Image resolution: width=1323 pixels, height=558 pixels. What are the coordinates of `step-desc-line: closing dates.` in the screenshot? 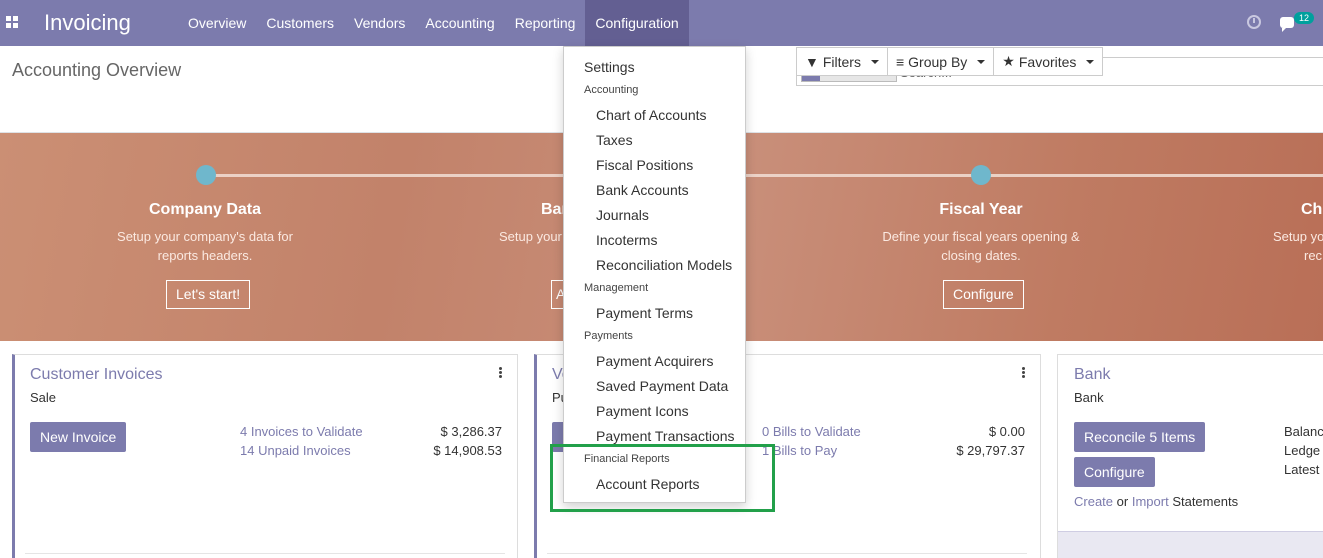 It's located at (981, 255).